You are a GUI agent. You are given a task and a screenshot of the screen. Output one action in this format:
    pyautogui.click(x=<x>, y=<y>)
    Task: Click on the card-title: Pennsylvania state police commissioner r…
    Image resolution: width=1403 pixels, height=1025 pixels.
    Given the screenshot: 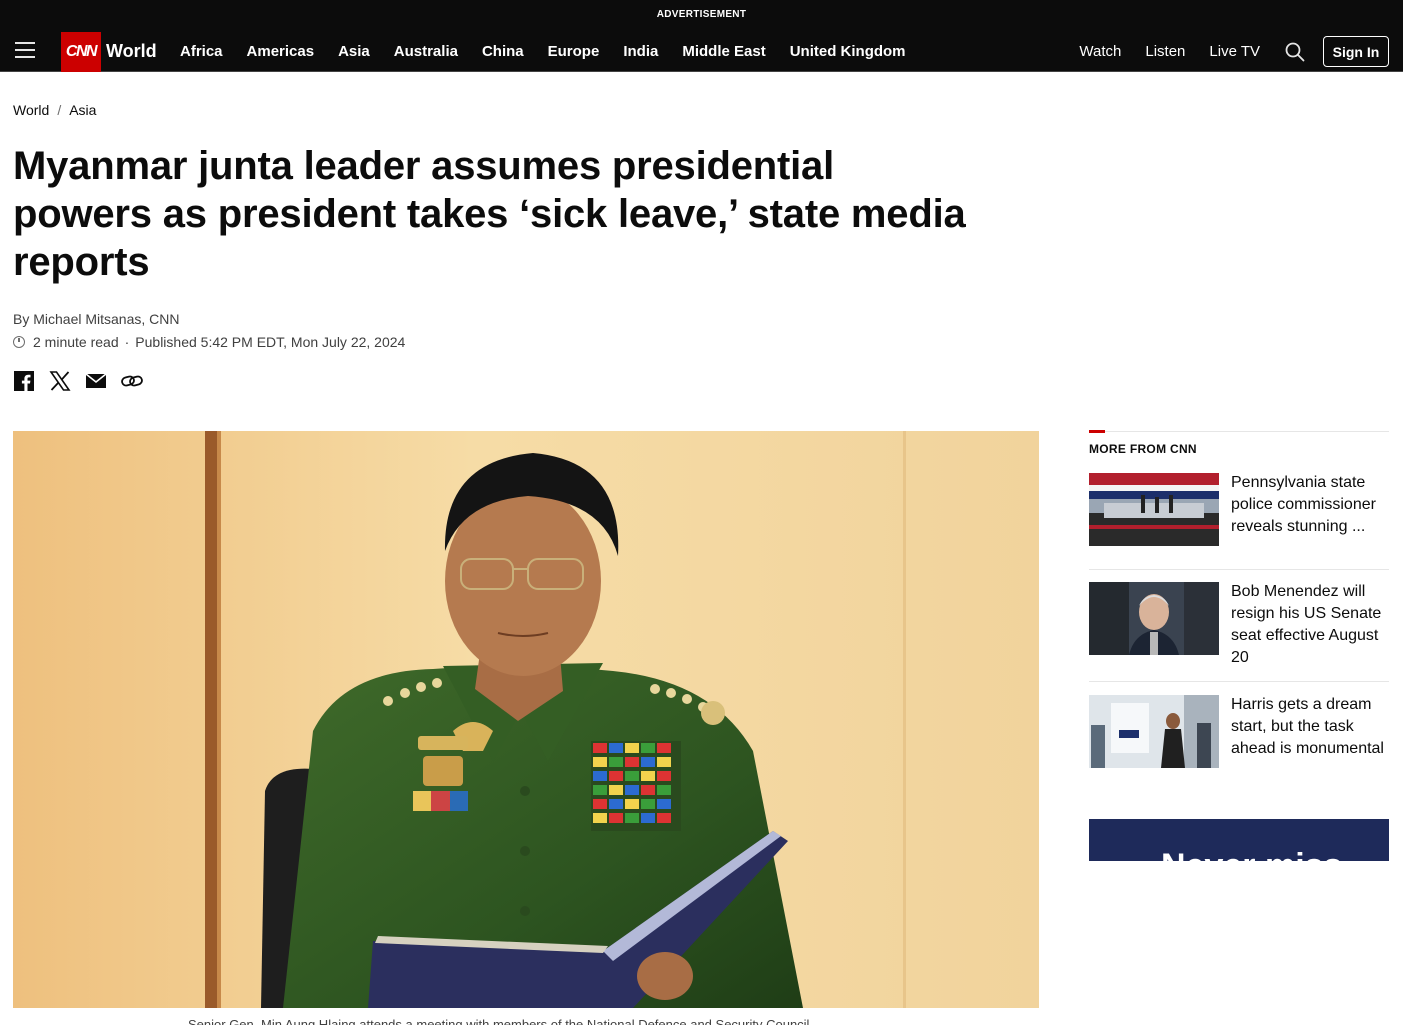 What is the action you would take?
    pyautogui.click(x=1310, y=509)
    